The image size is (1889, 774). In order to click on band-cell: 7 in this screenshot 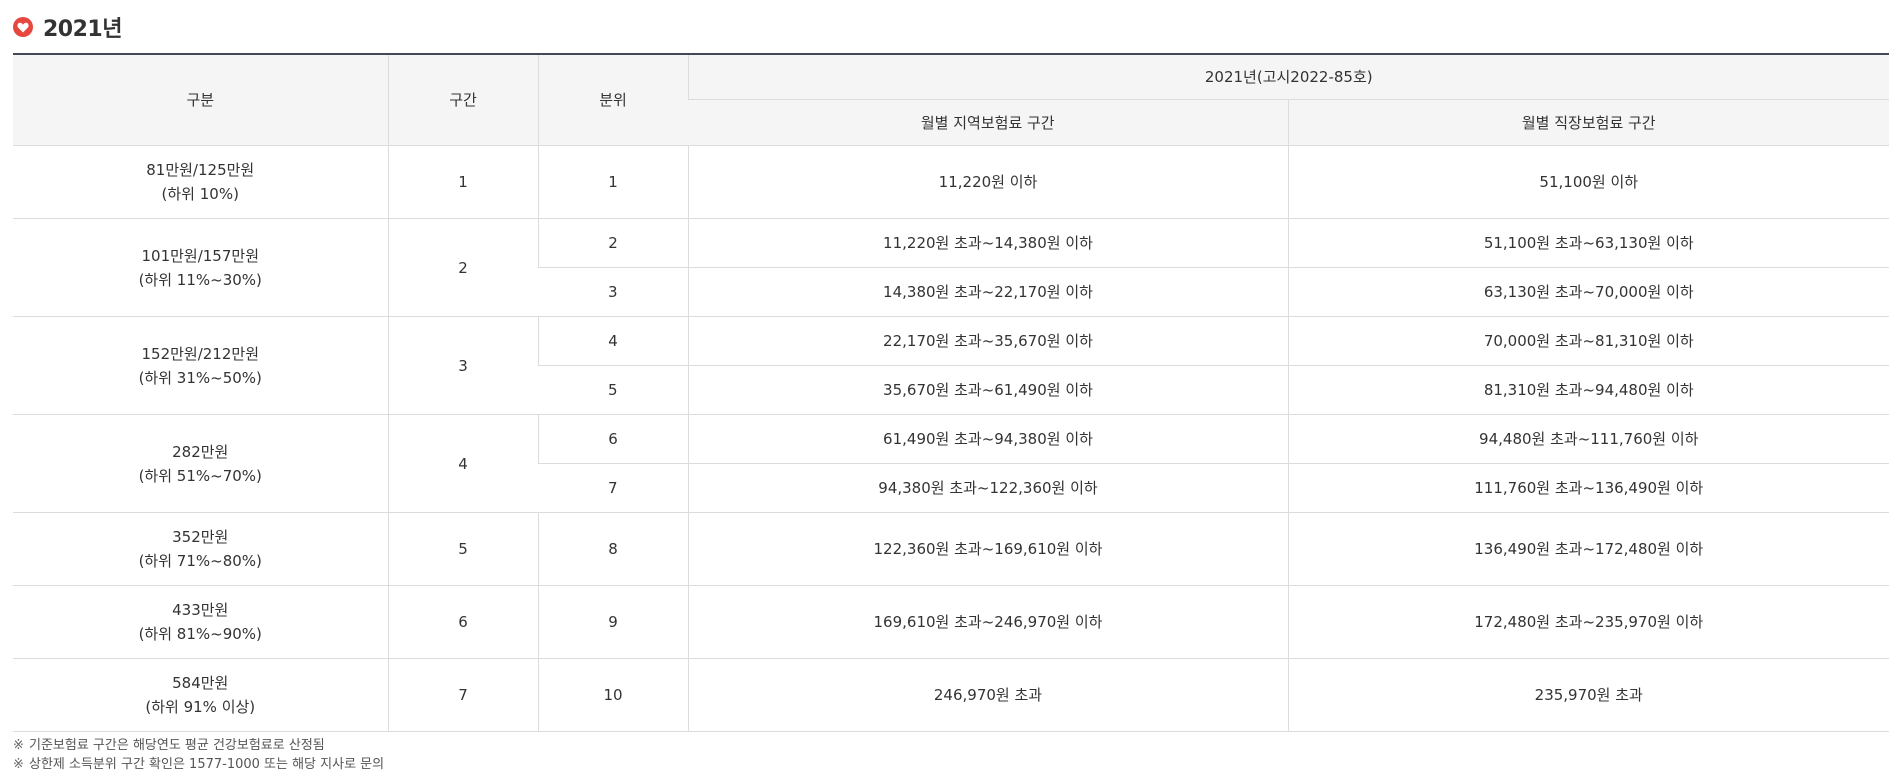, I will do `click(462, 695)`.